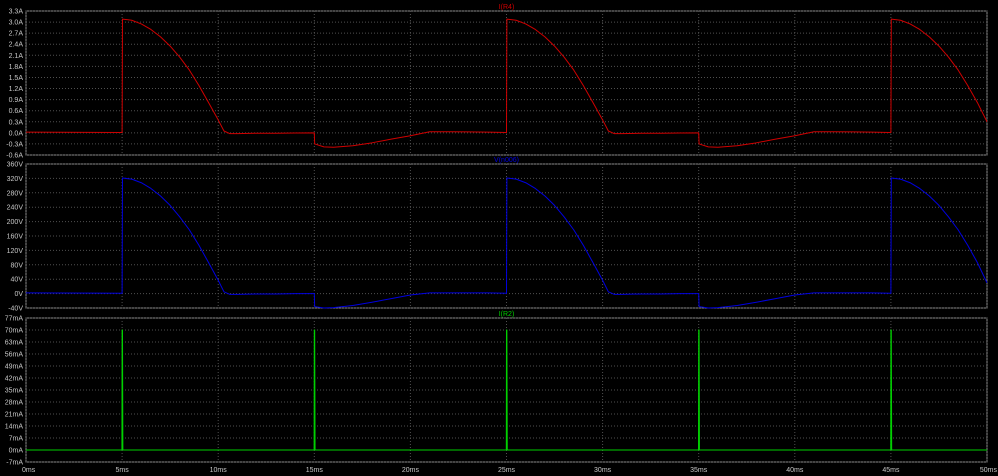 Image resolution: width=998 pixels, height=476 pixels. I want to click on y-tick-label: 42mA, so click(14, 379).